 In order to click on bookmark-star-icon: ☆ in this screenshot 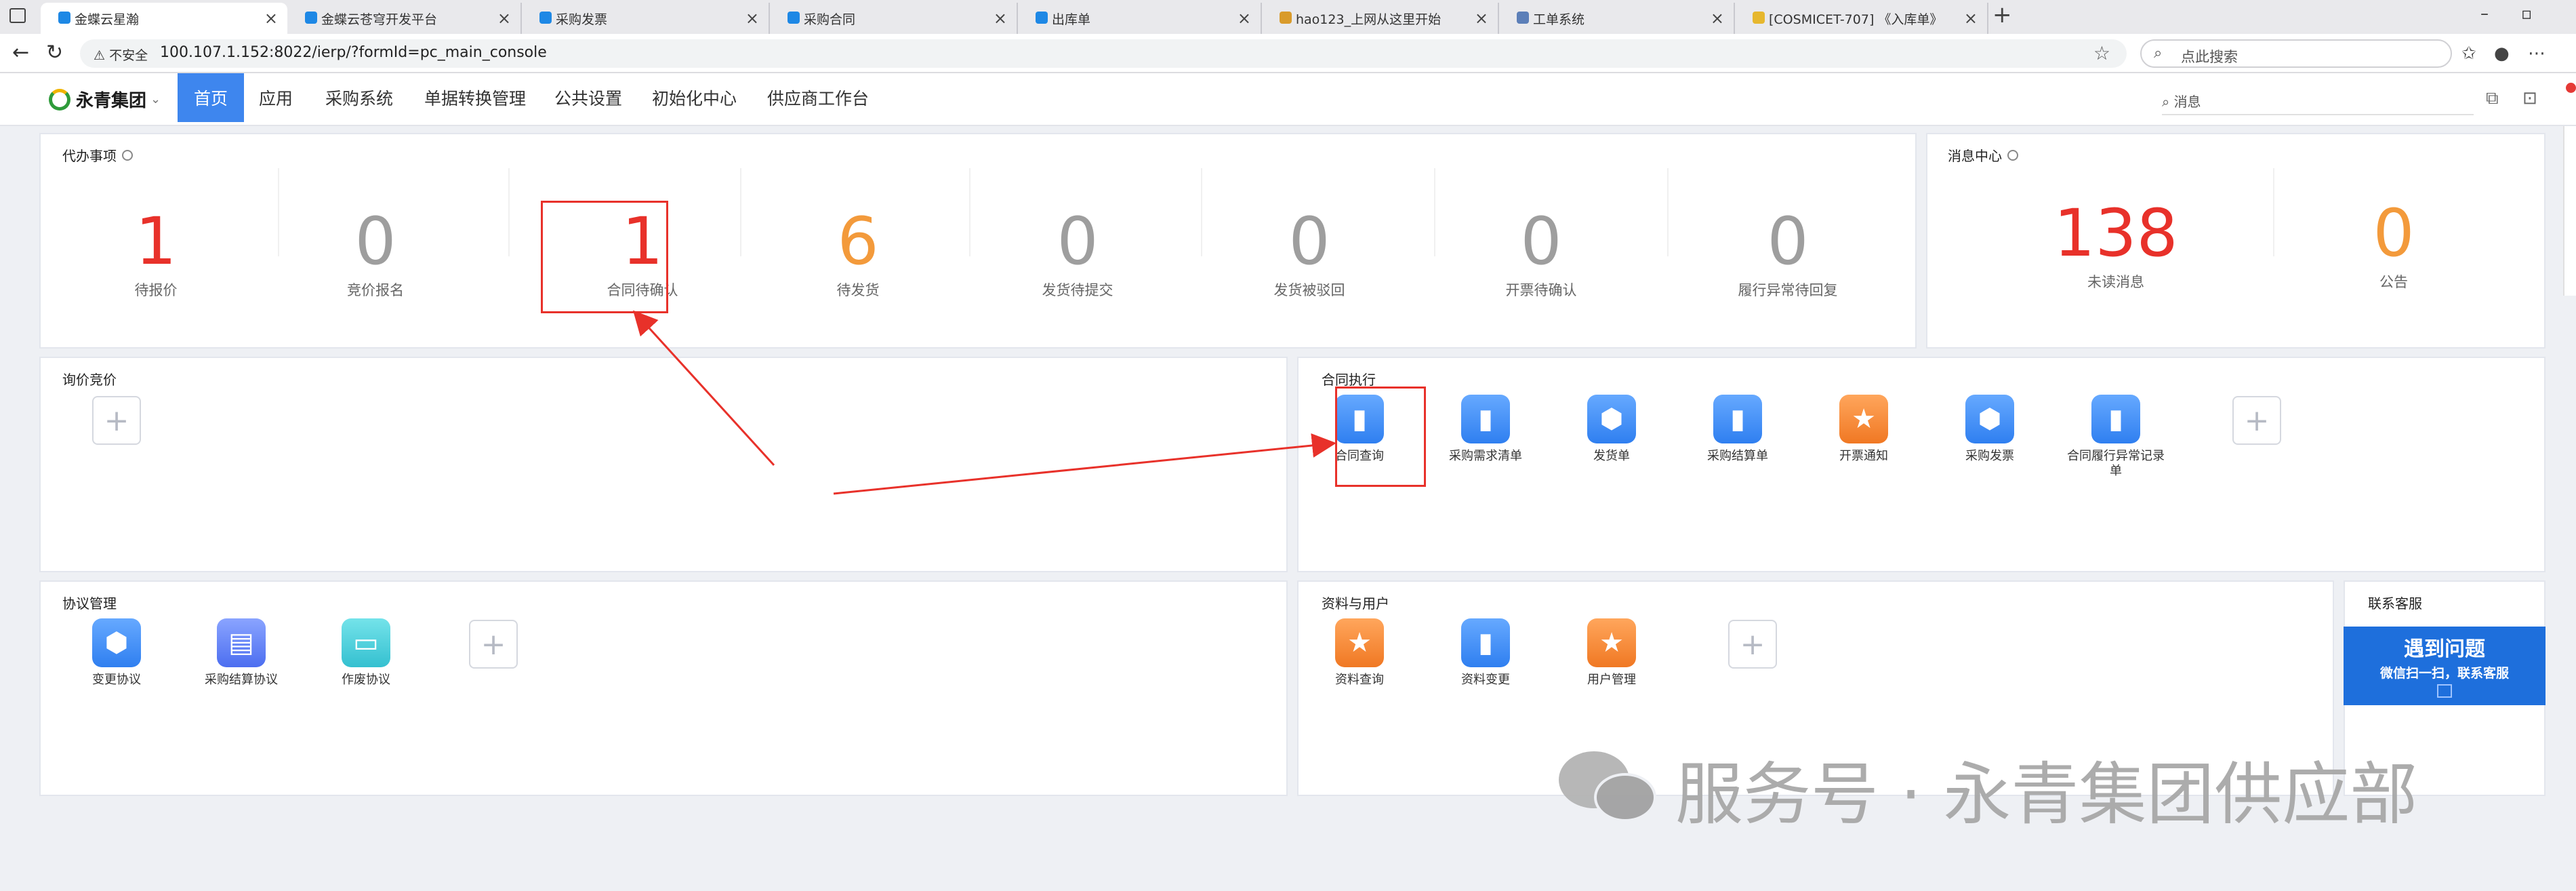, I will do `click(2101, 53)`.